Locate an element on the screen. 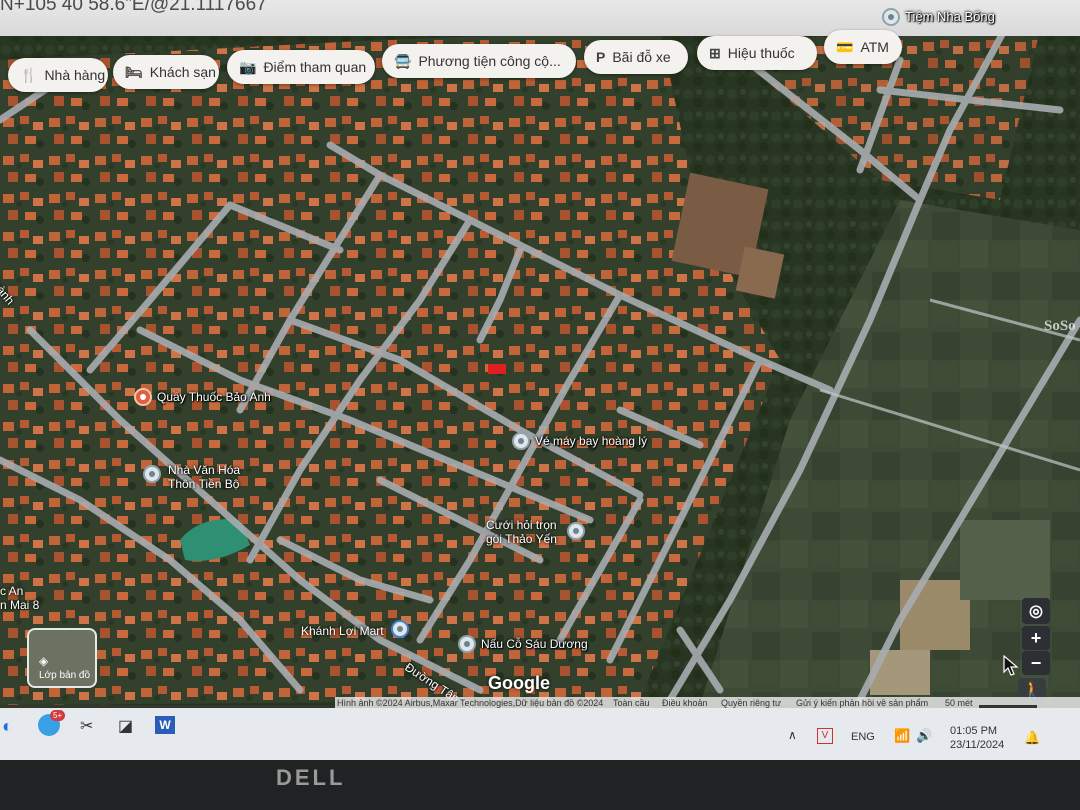 This screenshot has width=1080, height=810. chip-label: Bãi đỗ xe is located at coordinates (641, 57).